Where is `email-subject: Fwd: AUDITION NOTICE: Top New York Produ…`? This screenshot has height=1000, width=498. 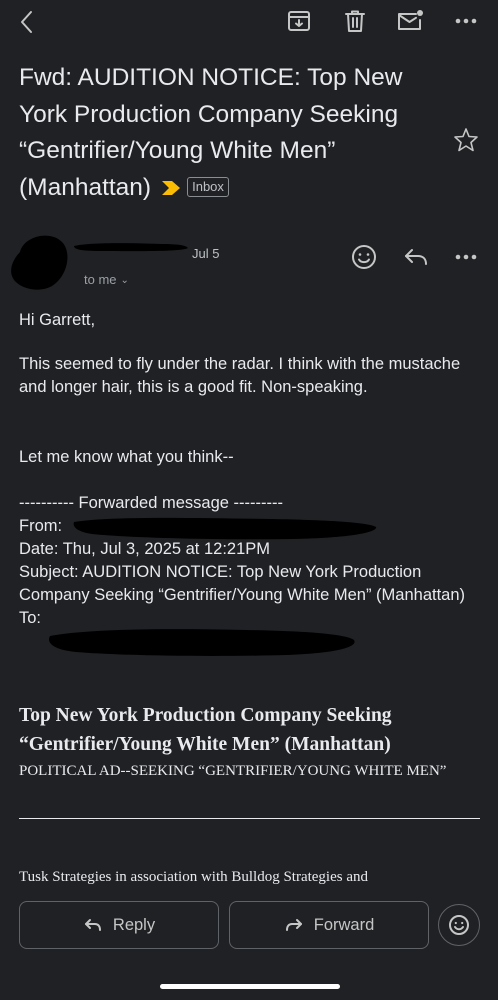 email-subject: Fwd: AUDITION NOTICE: Top New York Produ… is located at coordinates (224, 133).